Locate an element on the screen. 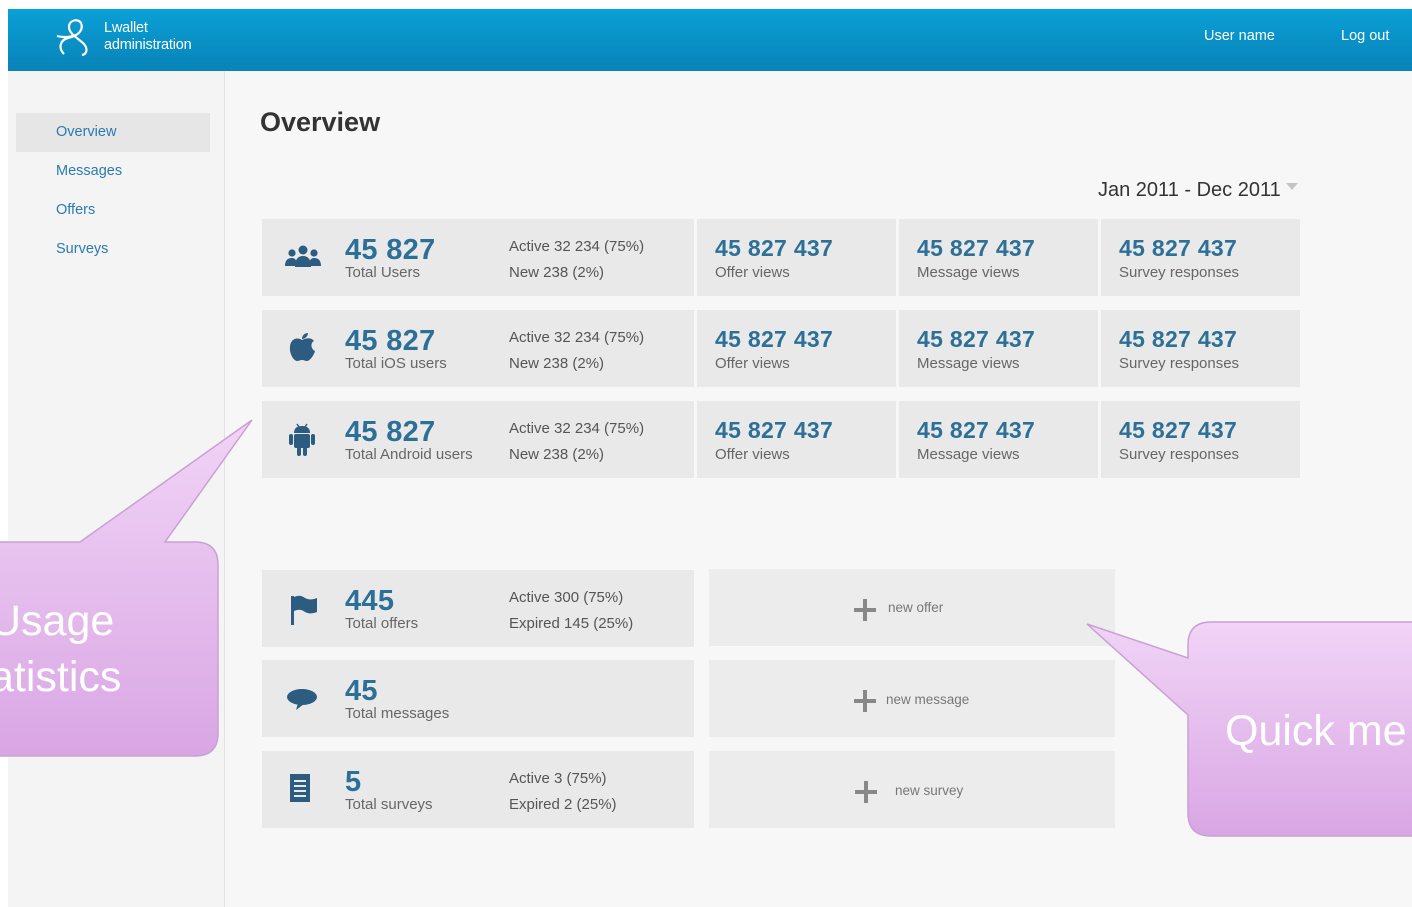 The width and height of the screenshot is (1412, 907). usage-statistics-callout-text: Usage atistics is located at coordinates (60, 649).